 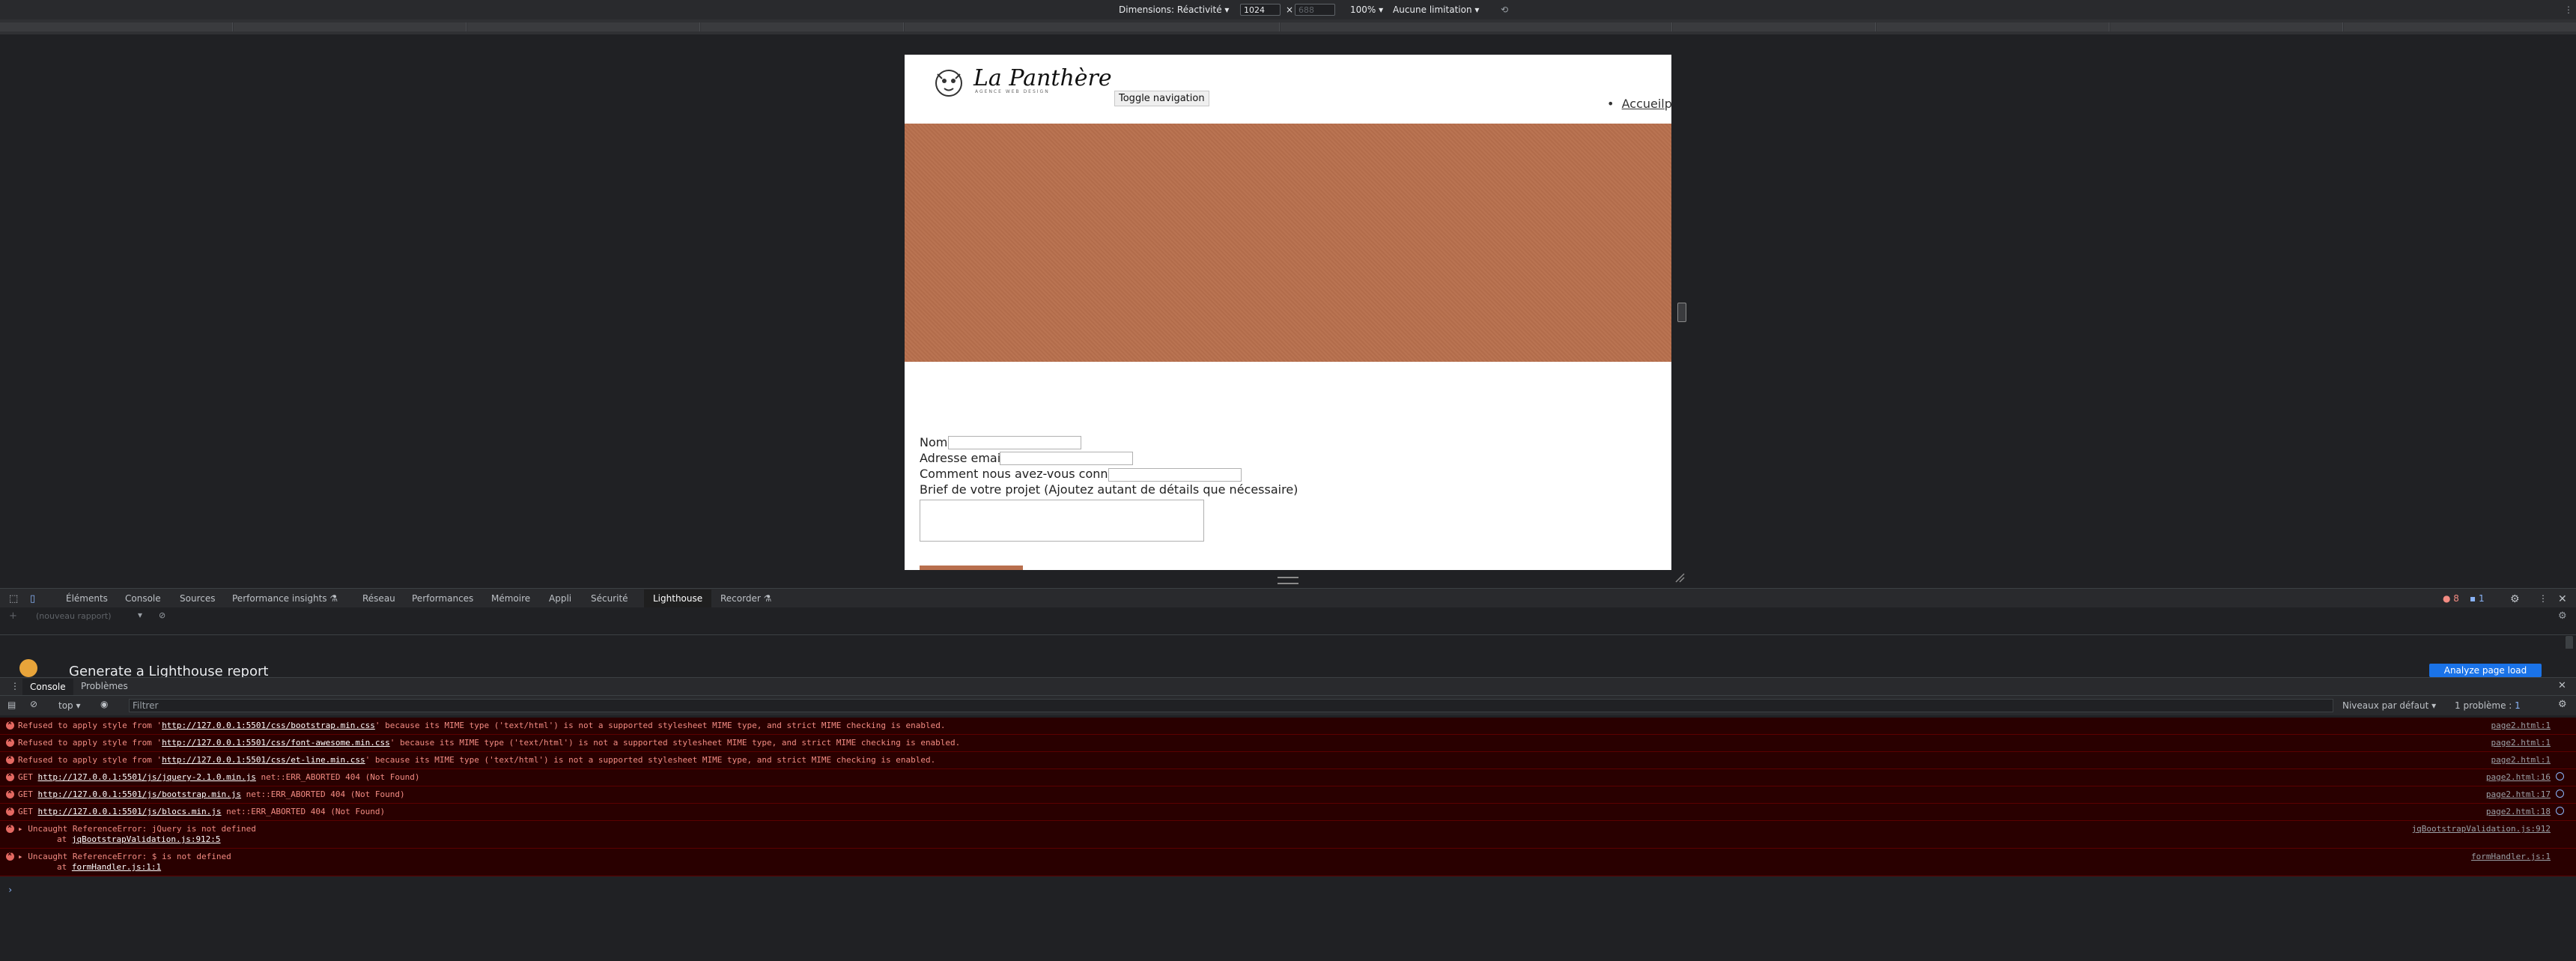 I want to click on stack-trace: at jqBootstrapValidation.js:912:5, so click(x=139, y=839).